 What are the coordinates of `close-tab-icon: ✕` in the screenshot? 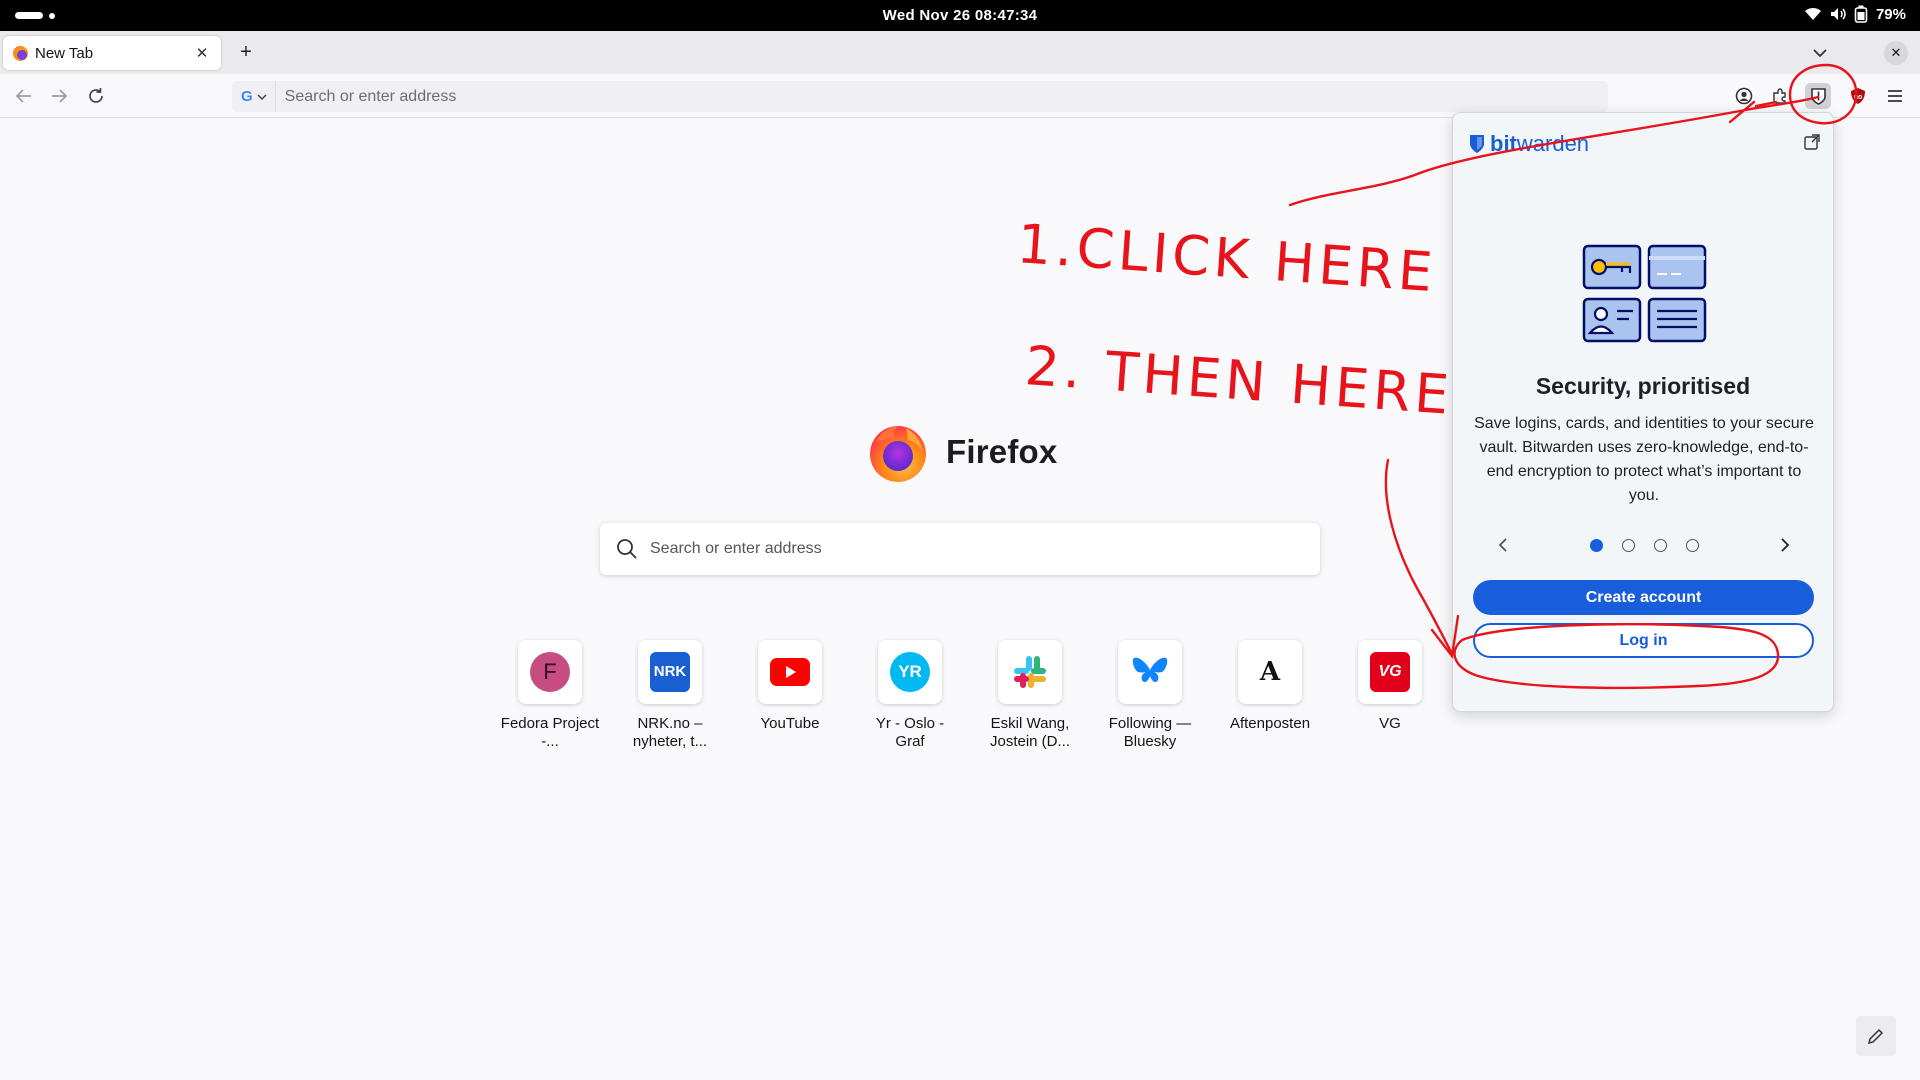 It's located at (202, 53).